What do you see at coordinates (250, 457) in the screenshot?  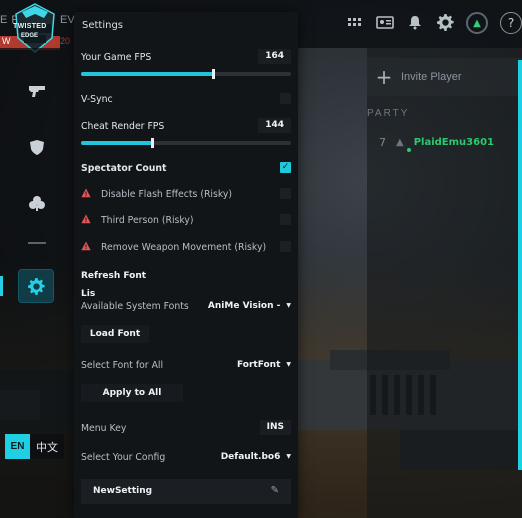 I see `config-value: Default.bo6` at bounding box center [250, 457].